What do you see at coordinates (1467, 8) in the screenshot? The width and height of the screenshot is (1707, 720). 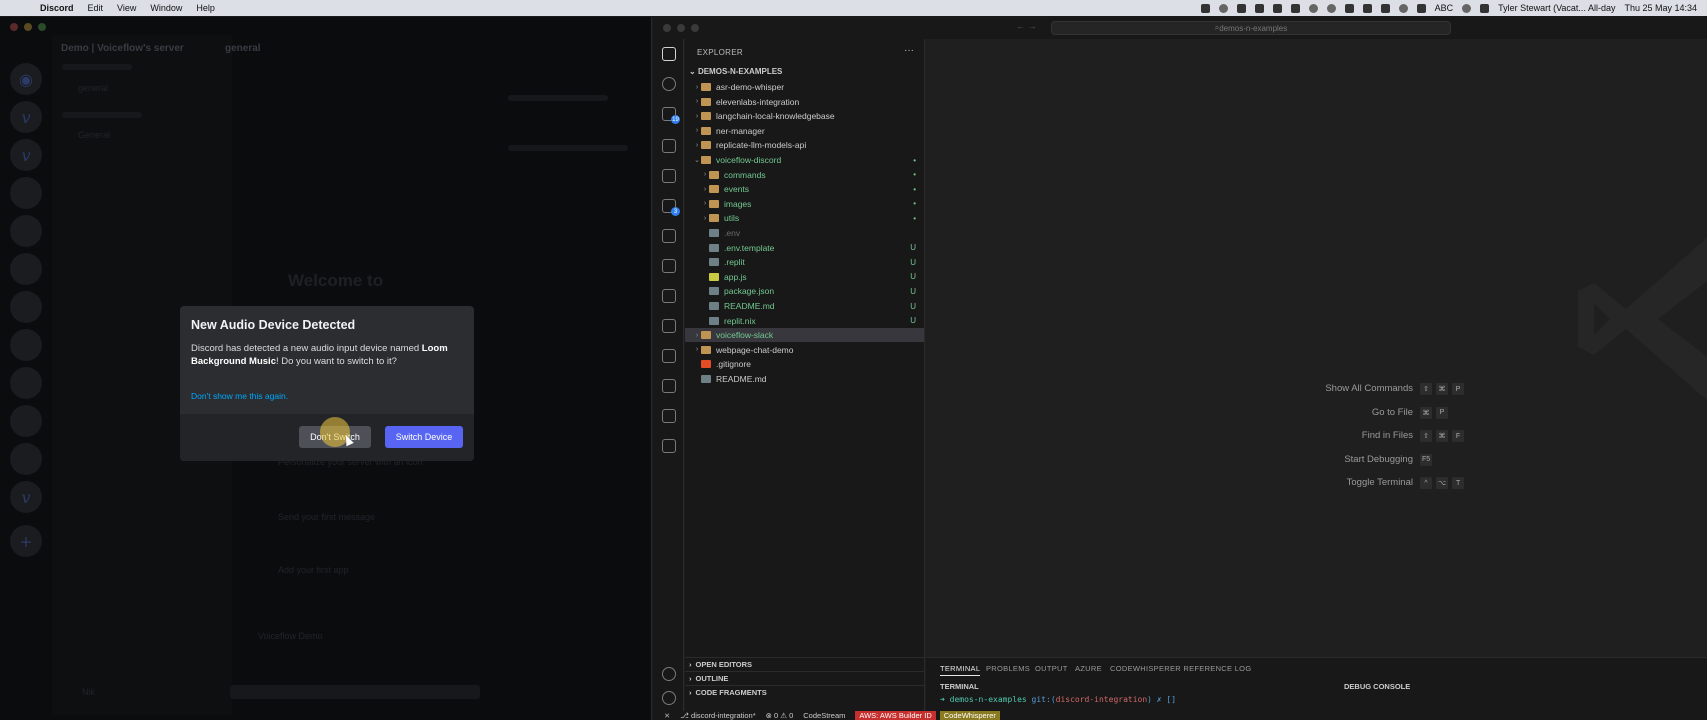 I see `bluetooth-icon` at bounding box center [1467, 8].